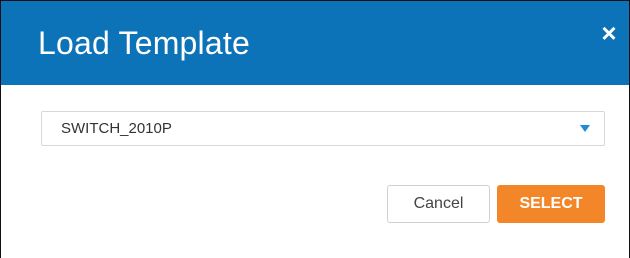  What do you see at coordinates (116, 128) in the screenshot?
I see `template-select-value: SWITCH_2010P` at bounding box center [116, 128].